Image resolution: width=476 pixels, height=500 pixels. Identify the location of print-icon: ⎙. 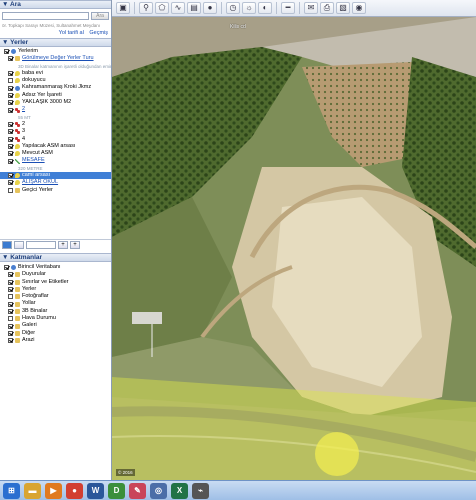
(327, 8).